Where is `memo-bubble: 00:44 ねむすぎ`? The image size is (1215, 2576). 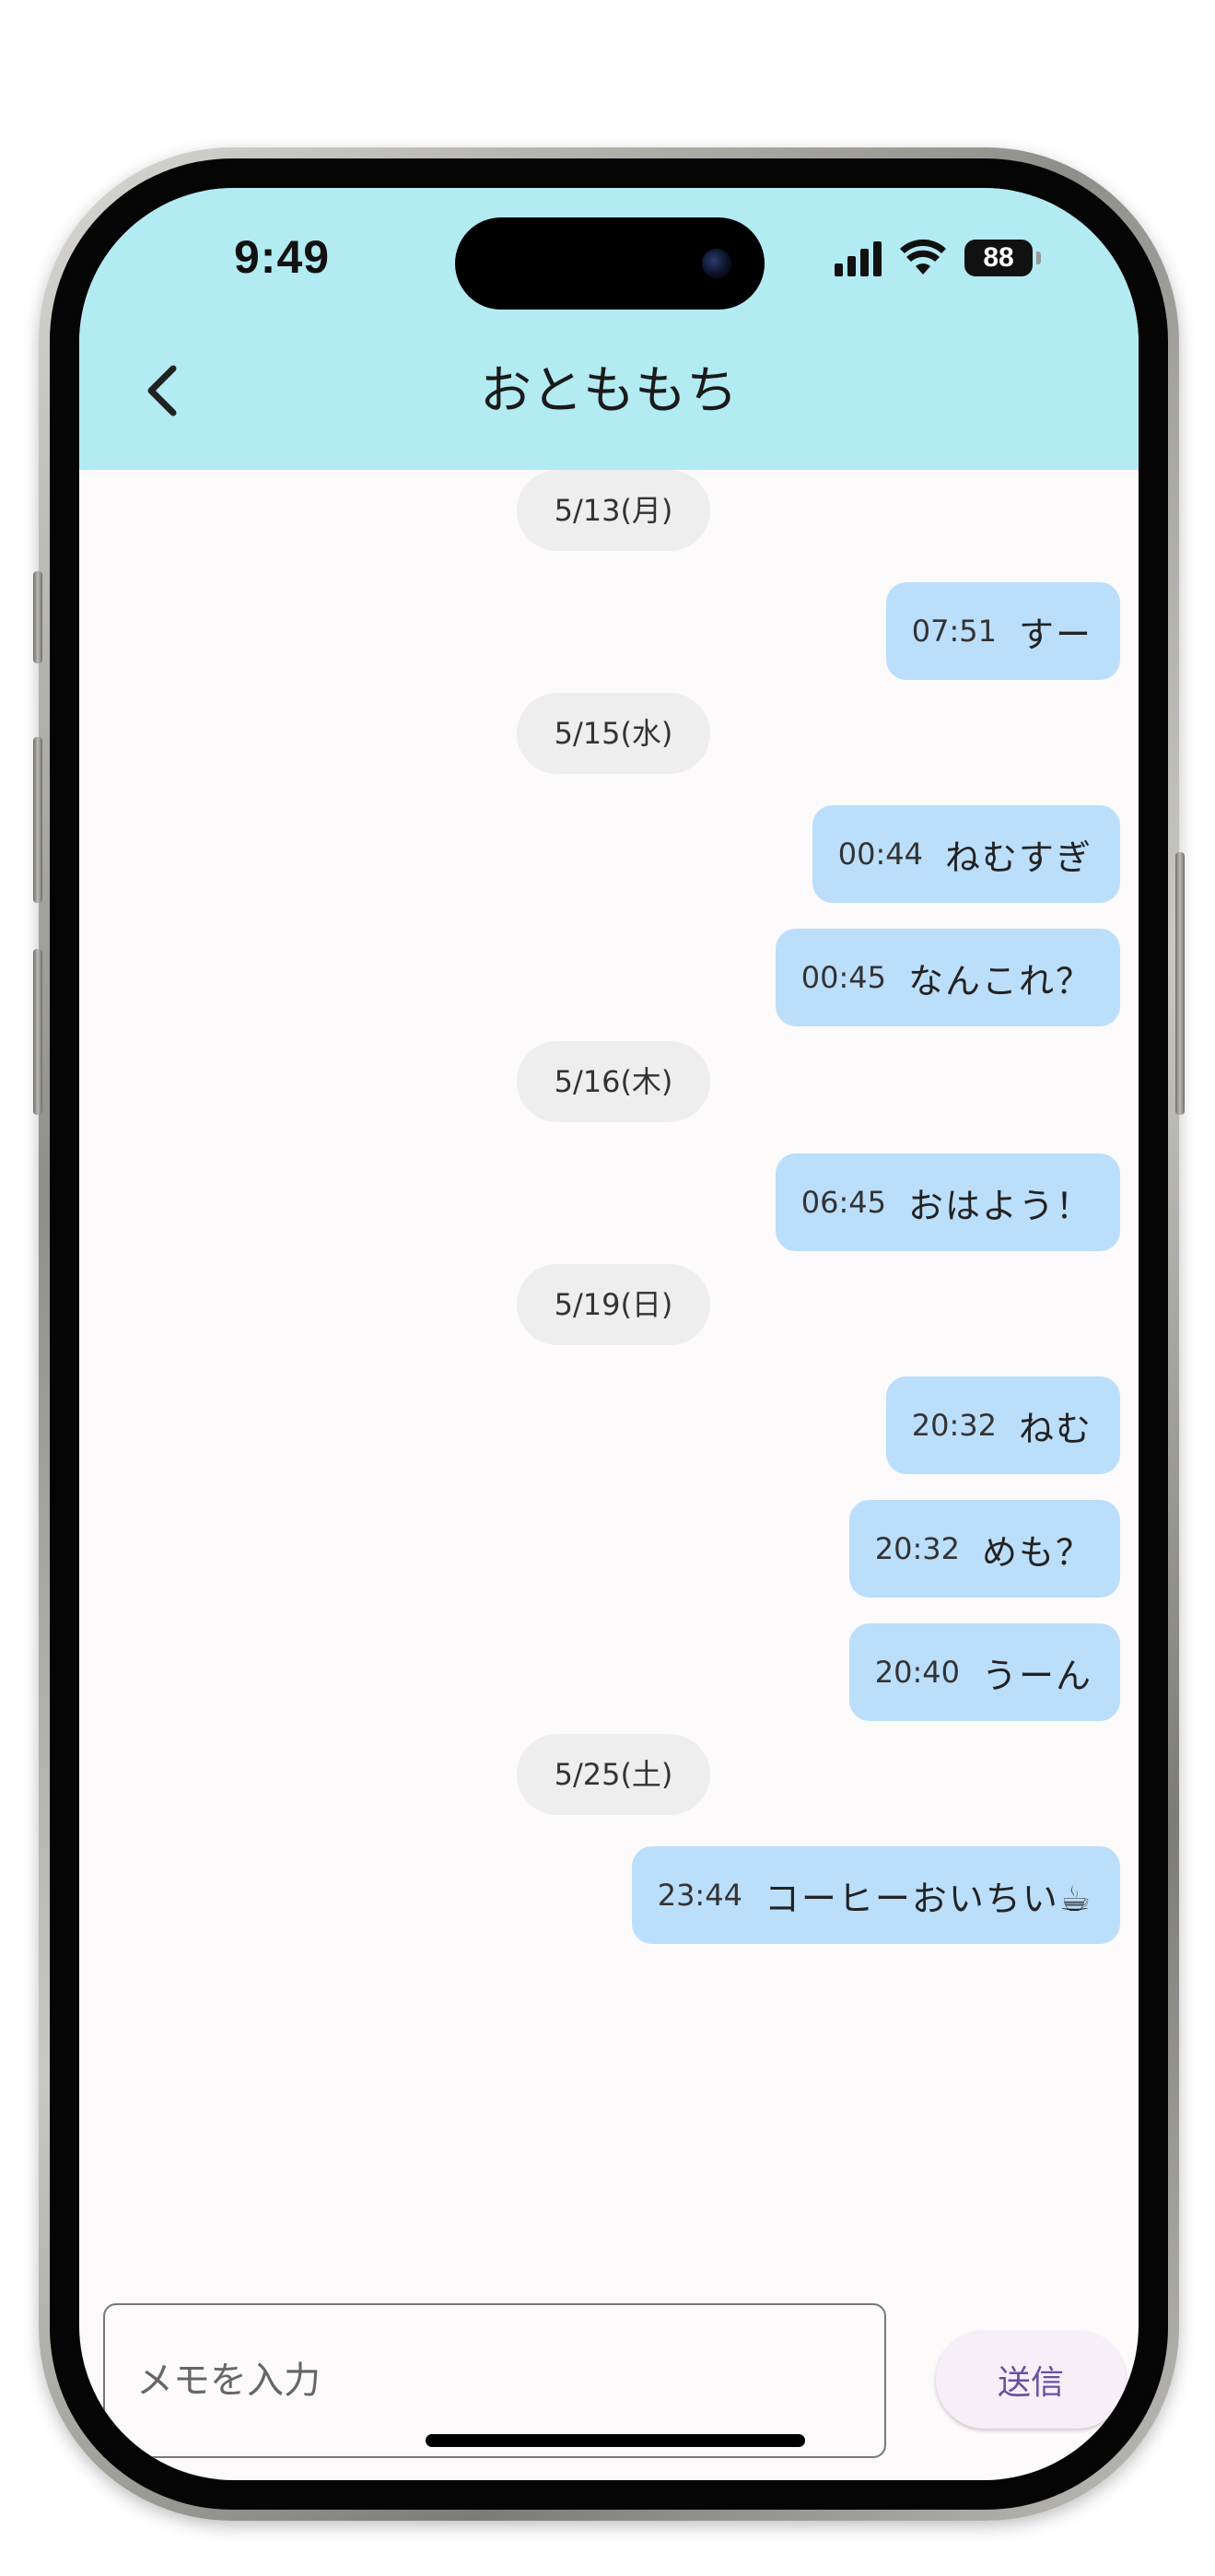 memo-bubble: 00:44 ねむすぎ is located at coordinates (966, 854).